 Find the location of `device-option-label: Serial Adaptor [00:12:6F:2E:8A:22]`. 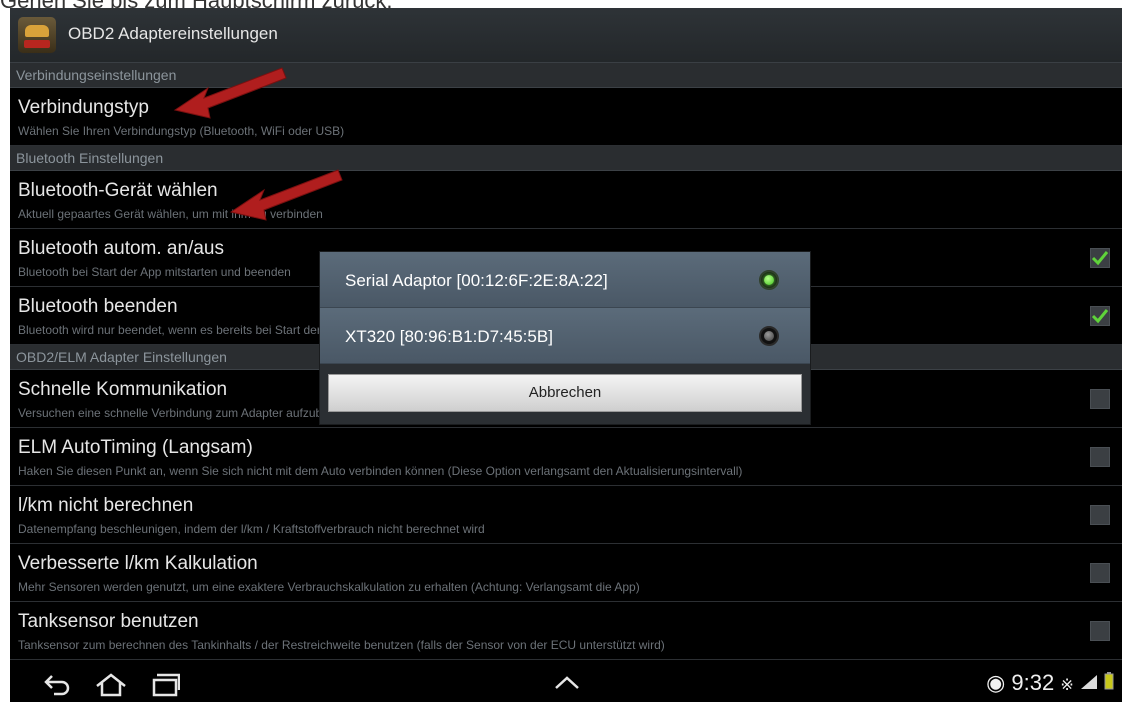

device-option-label: Serial Adaptor [00:12:6F:2E:8A:22] is located at coordinates (476, 280).